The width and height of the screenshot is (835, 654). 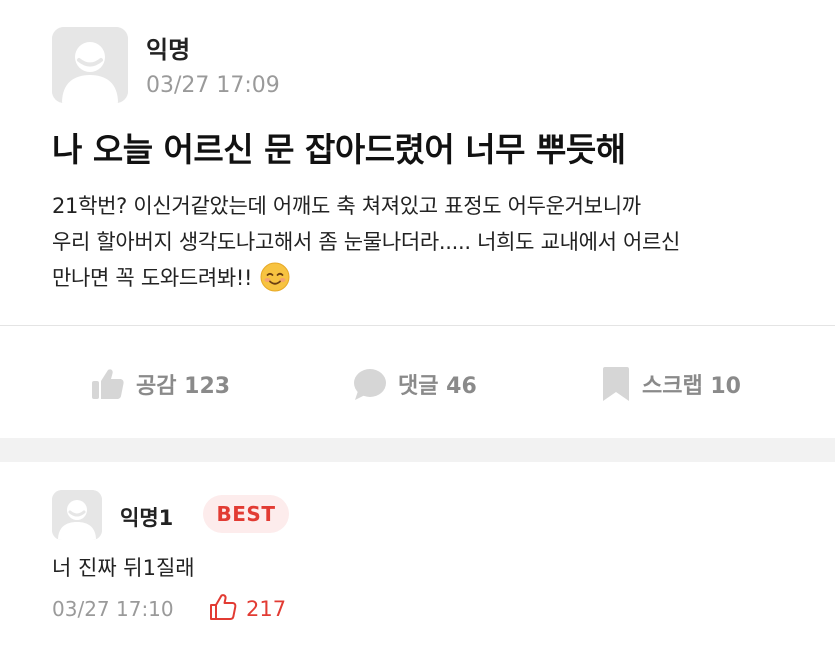 I want to click on post-body-text: 만나면 꼭 도와드려봐!!, so click(x=152, y=278).